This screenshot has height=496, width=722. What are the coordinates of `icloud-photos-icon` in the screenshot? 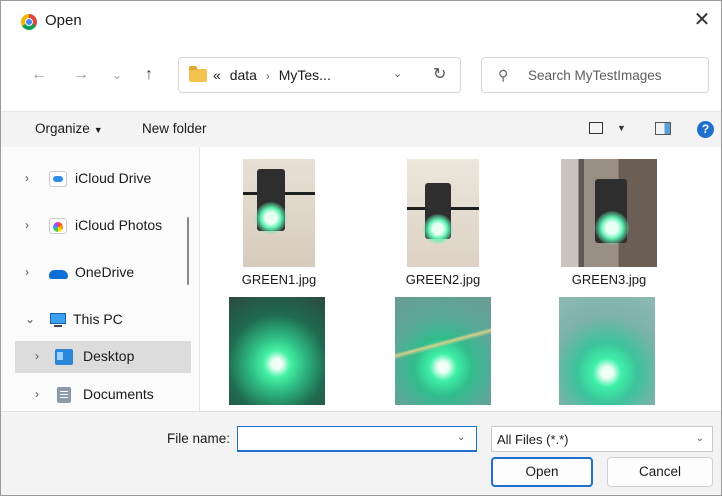 It's located at (58, 226).